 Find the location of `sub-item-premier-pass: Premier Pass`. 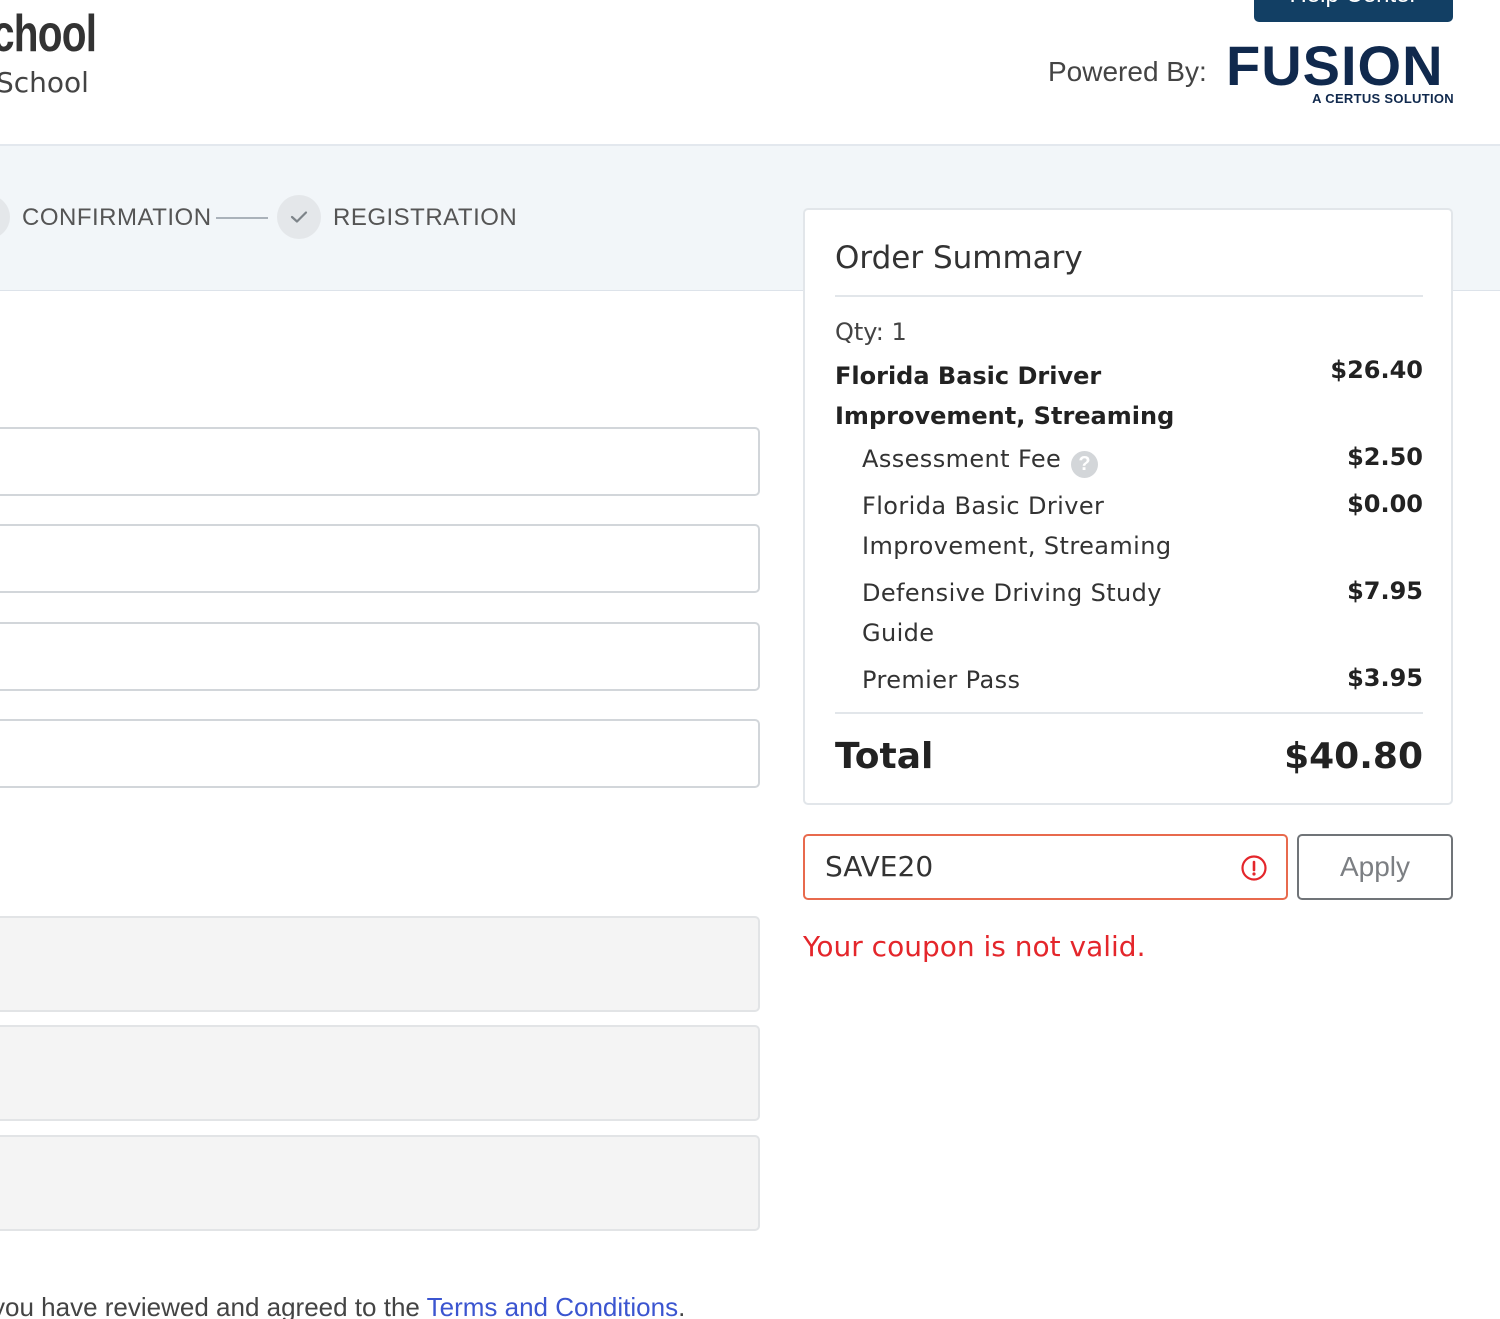

sub-item-premier-pass: Premier Pass is located at coordinates (941, 680).